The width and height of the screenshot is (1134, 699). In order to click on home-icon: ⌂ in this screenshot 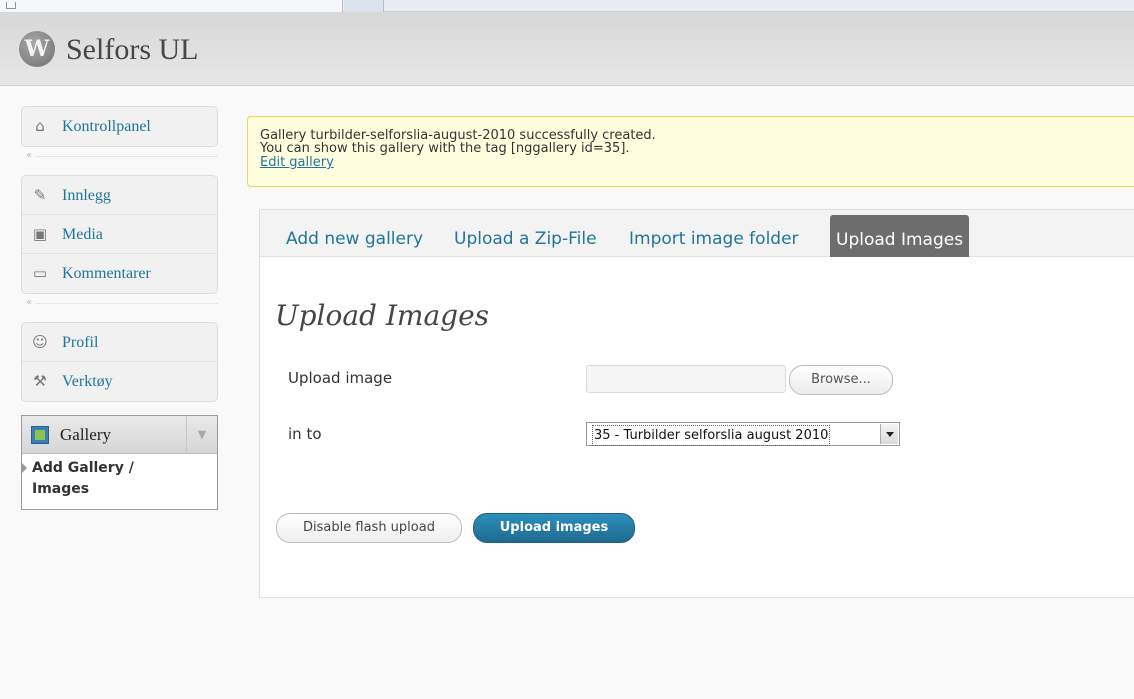, I will do `click(40, 126)`.